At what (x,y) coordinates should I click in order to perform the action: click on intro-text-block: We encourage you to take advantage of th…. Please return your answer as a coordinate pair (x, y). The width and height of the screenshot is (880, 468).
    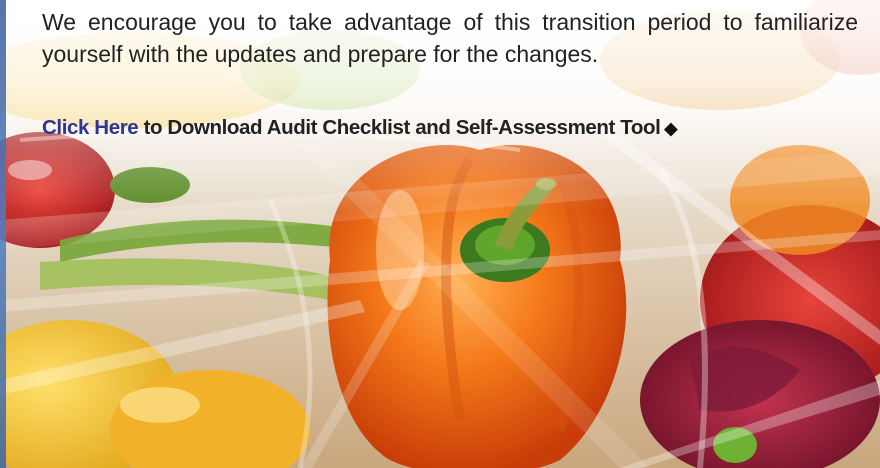
    Looking at the image, I should click on (450, 38).